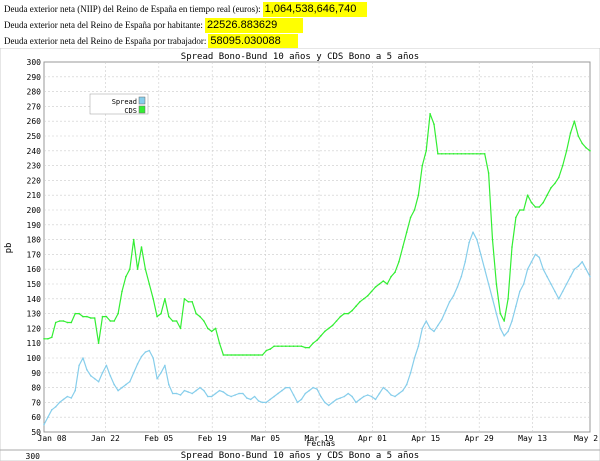 This screenshot has height=461, width=600. What do you see at coordinates (34, 358) in the screenshot?
I see `y-tick-label: 100` at bounding box center [34, 358].